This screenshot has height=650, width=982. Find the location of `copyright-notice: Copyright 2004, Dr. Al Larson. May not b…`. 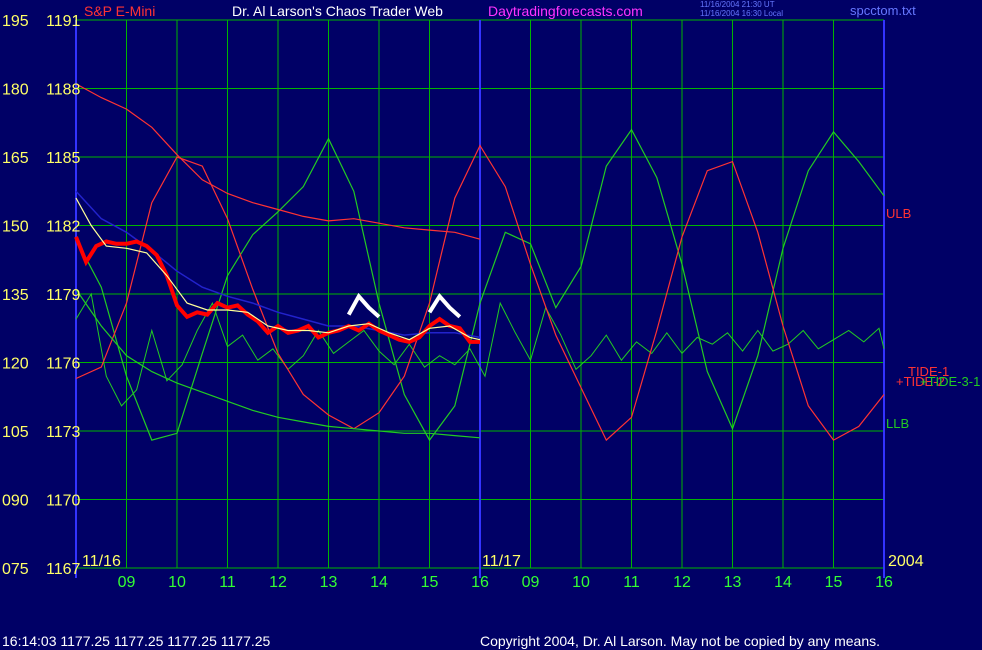

copyright-notice: Copyright 2004, Dr. Al Larson. May not b… is located at coordinates (680, 641).